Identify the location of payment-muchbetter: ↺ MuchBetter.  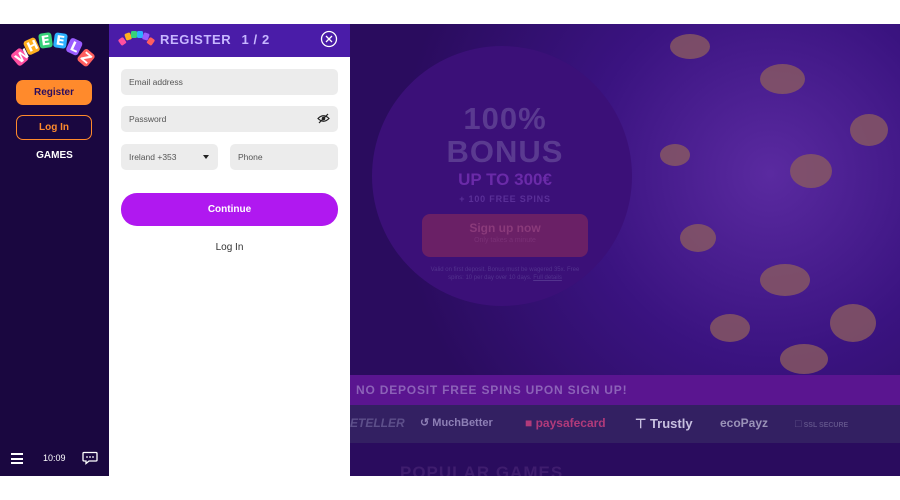
(456, 422).